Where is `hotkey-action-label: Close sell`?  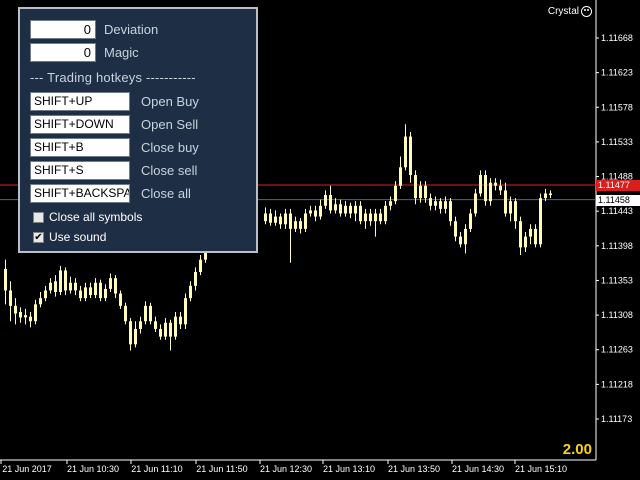 hotkey-action-label: Close sell is located at coordinates (169, 170).